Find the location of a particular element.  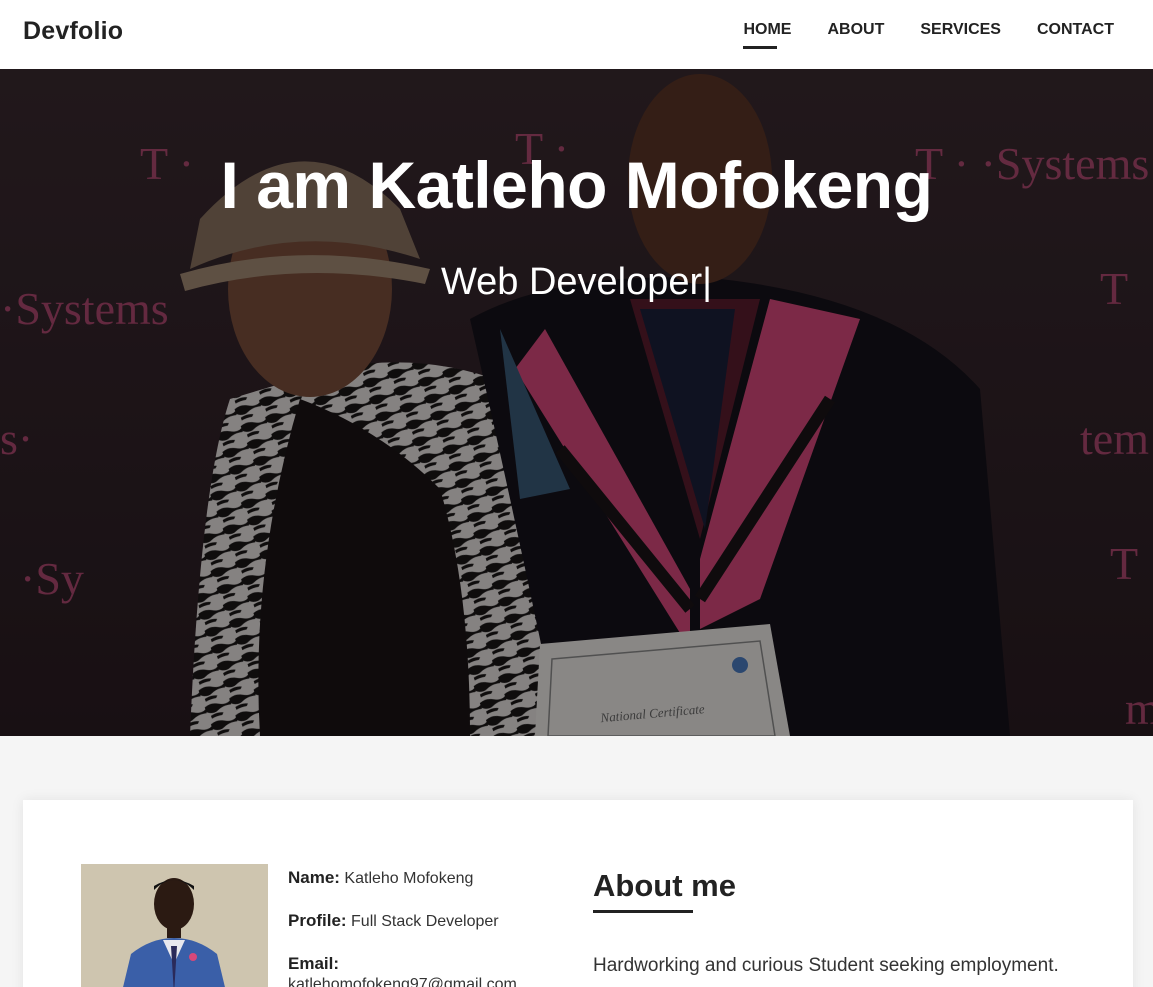

heading-underline is located at coordinates (643, 911).